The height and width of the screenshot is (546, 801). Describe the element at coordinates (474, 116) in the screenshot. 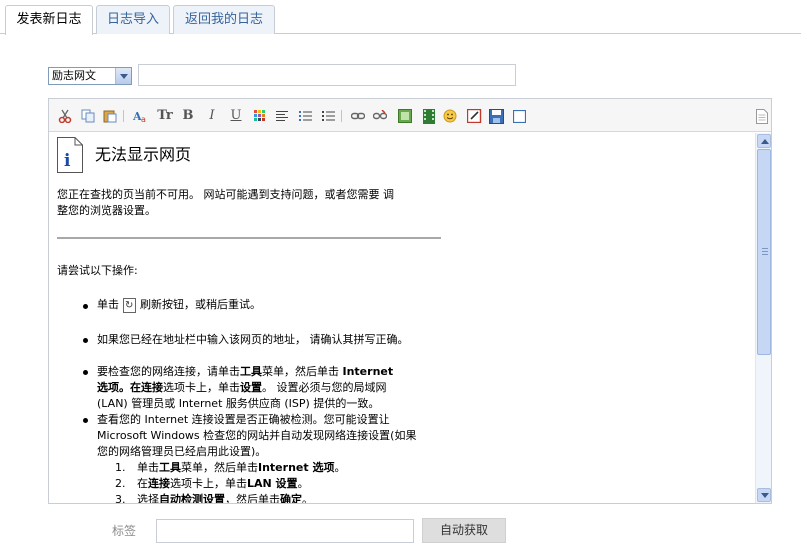

I see `edit-icon` at that location.